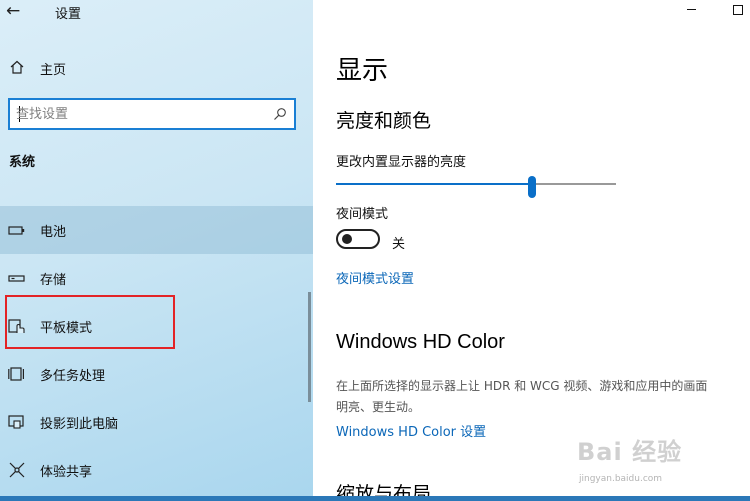 This screenshot has width=750, height=501. Describe the element at coordinates (68, 14) in the screenshot. I see `app-title: 设置` at that location.